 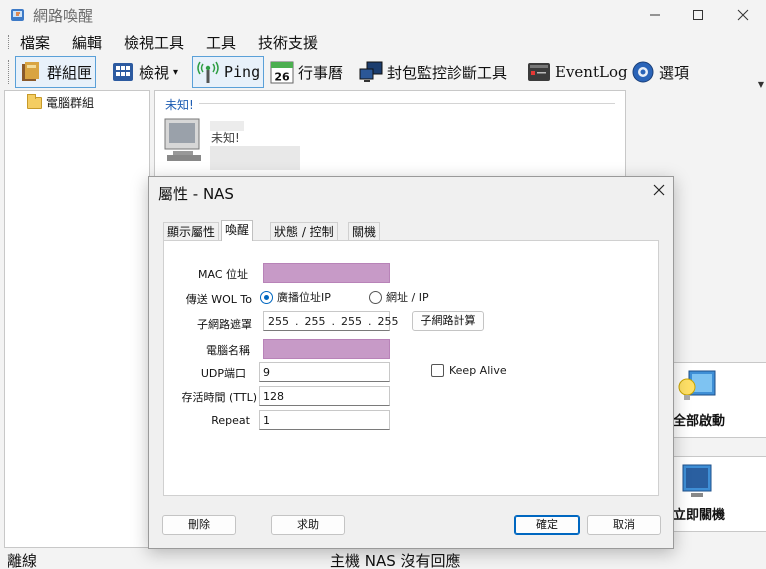 What do you see at coordinates (399, 297) in the screenshot?
I see `radio-address-ip: 網址 / IP` at bounding box center [399, 297].